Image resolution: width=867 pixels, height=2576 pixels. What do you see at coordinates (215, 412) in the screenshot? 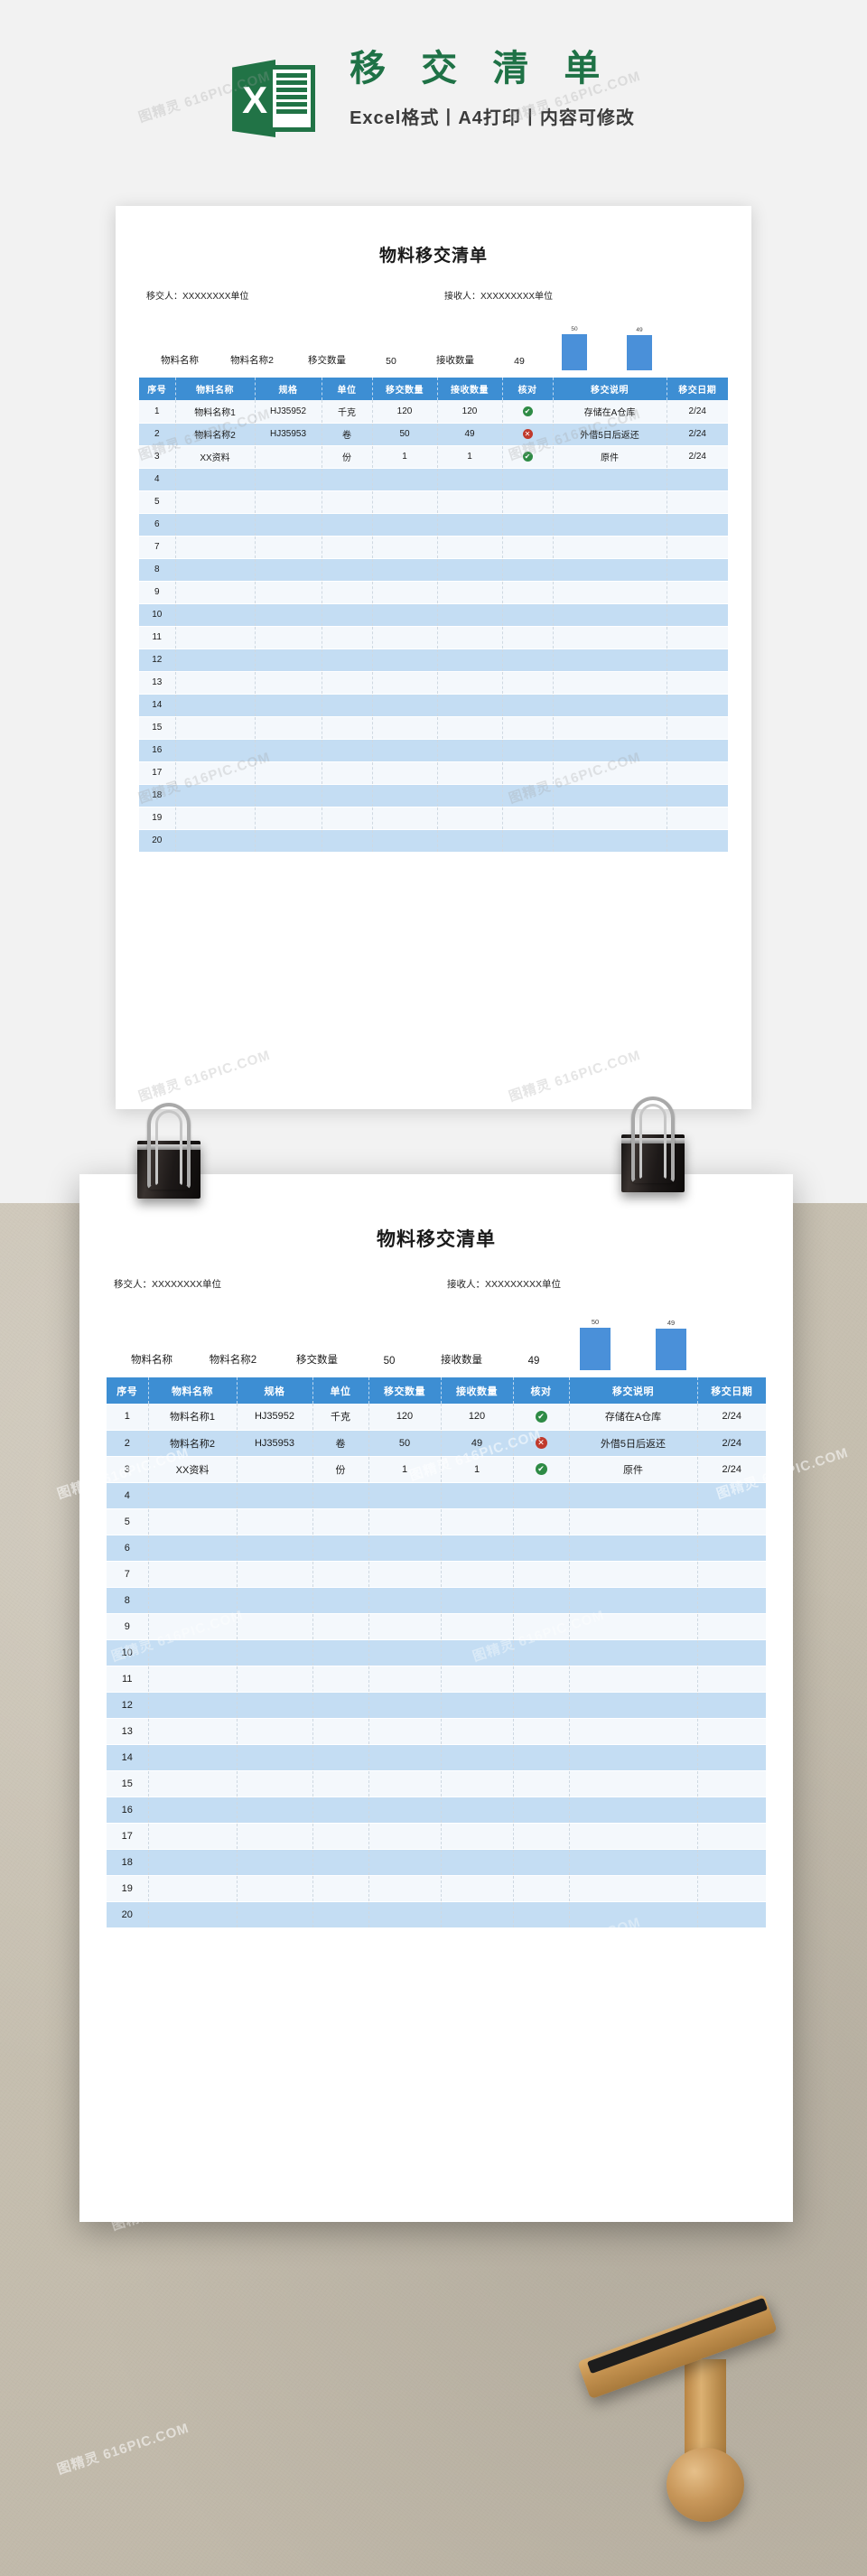
I see `cell-name: 物料名称1` at bounding box center [215, 412].